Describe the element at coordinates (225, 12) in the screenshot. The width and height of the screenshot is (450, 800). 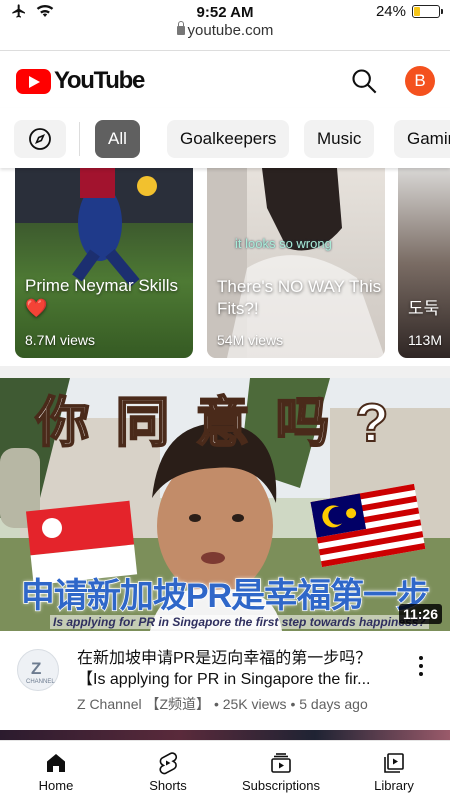
I see `status-bar: 9:52 AM 24%` at that location.